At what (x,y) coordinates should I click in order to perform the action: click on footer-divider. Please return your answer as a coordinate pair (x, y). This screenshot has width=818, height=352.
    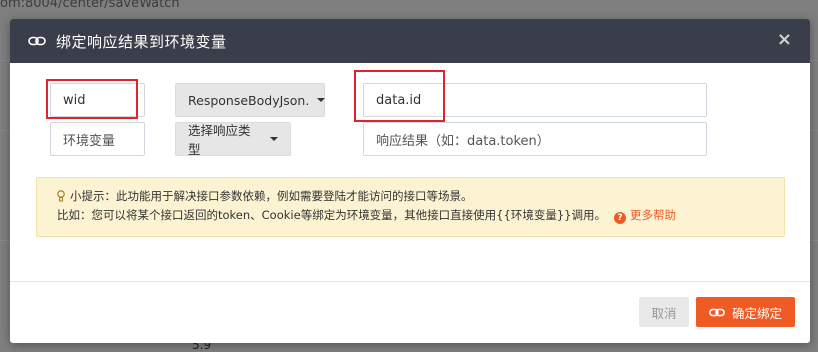
    Looking at the image, I should click on (410, 281).